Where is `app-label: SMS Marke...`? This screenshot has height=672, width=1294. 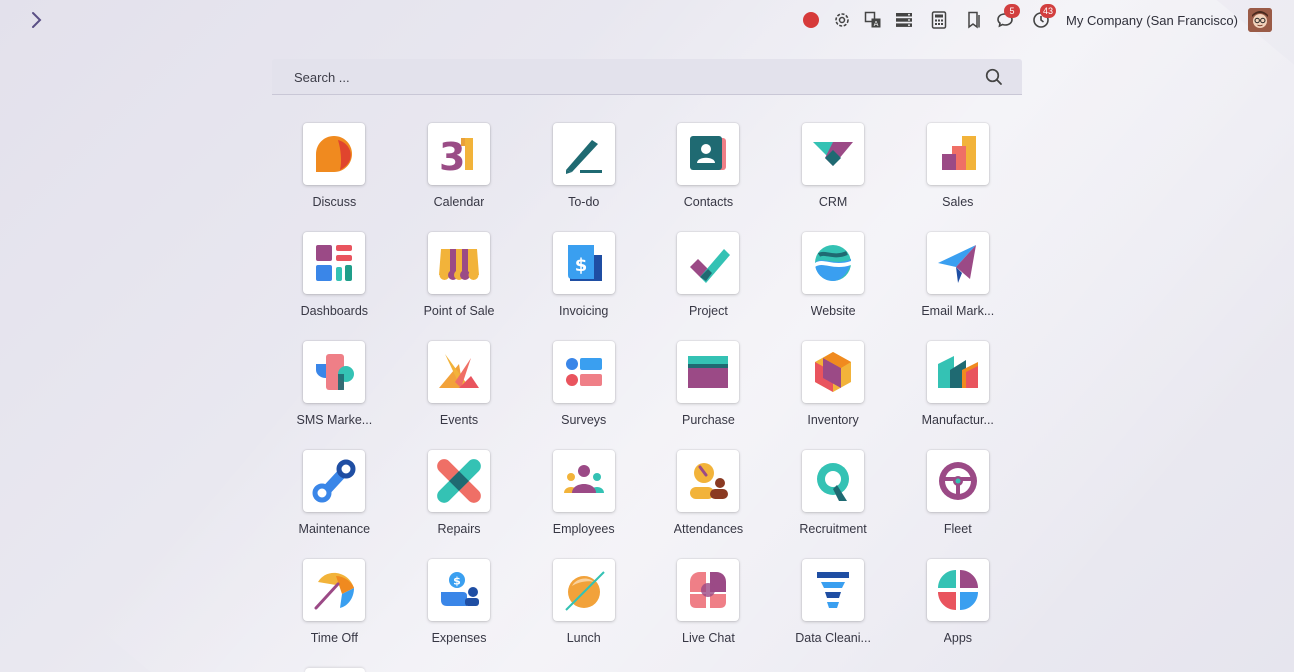
app-label: SMS Marke... is located at coordinates (334, 420).